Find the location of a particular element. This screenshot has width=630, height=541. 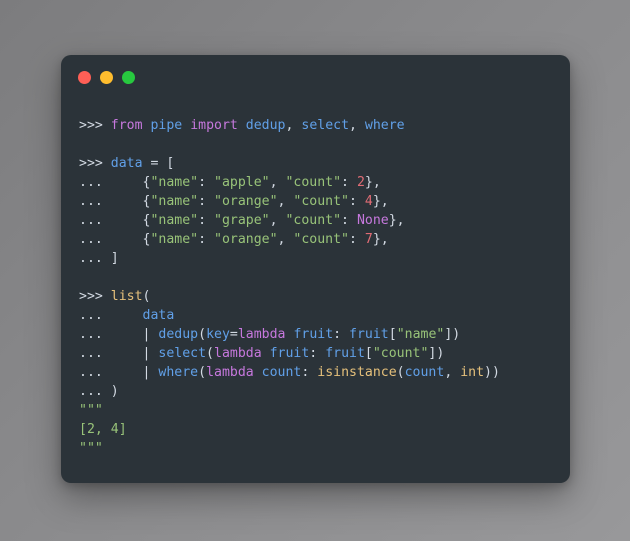

token-name: where is located at coordinates (178, 372).